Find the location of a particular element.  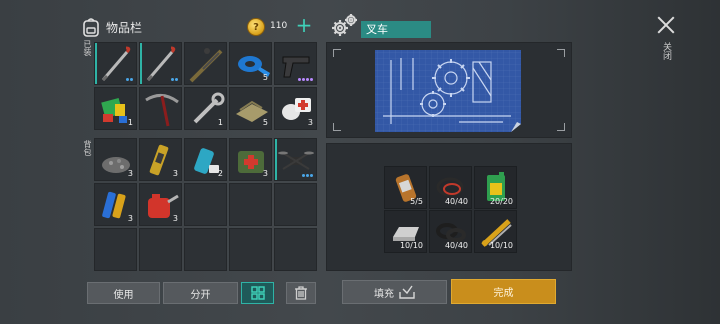

equipped-section-label: 已装 is located at coordinates (87, 48).